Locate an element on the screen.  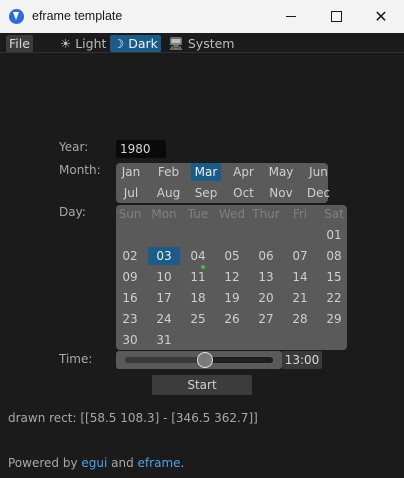
day-option: 27 is located at coordinates (266, 319).